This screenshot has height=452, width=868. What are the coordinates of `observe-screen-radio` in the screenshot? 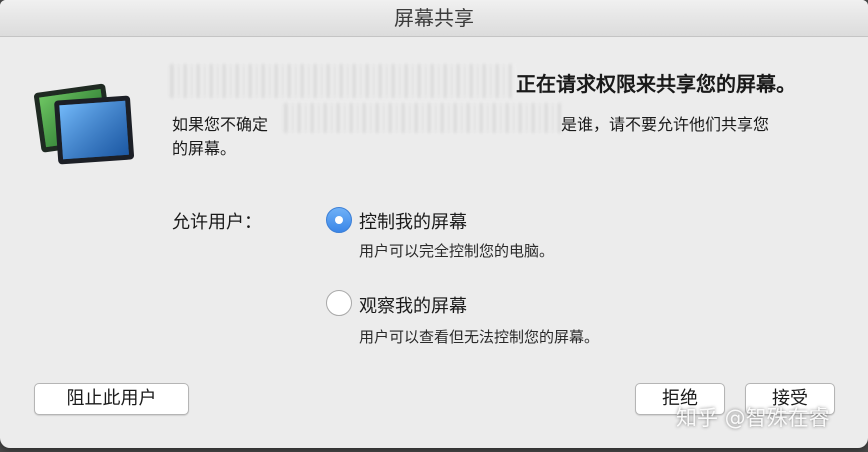 It's located at (339, 303).